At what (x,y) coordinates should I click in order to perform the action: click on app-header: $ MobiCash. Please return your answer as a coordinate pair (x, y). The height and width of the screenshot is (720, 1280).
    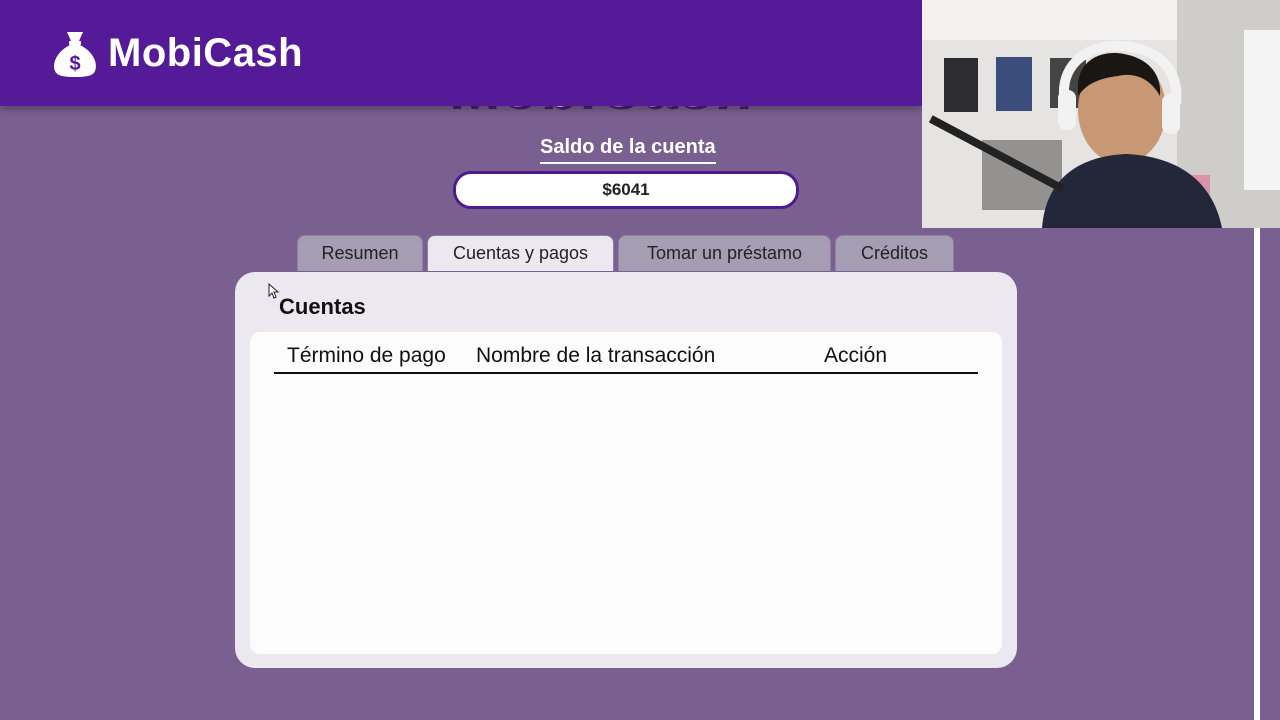
    Looking at the image, I should click on (461, 53).